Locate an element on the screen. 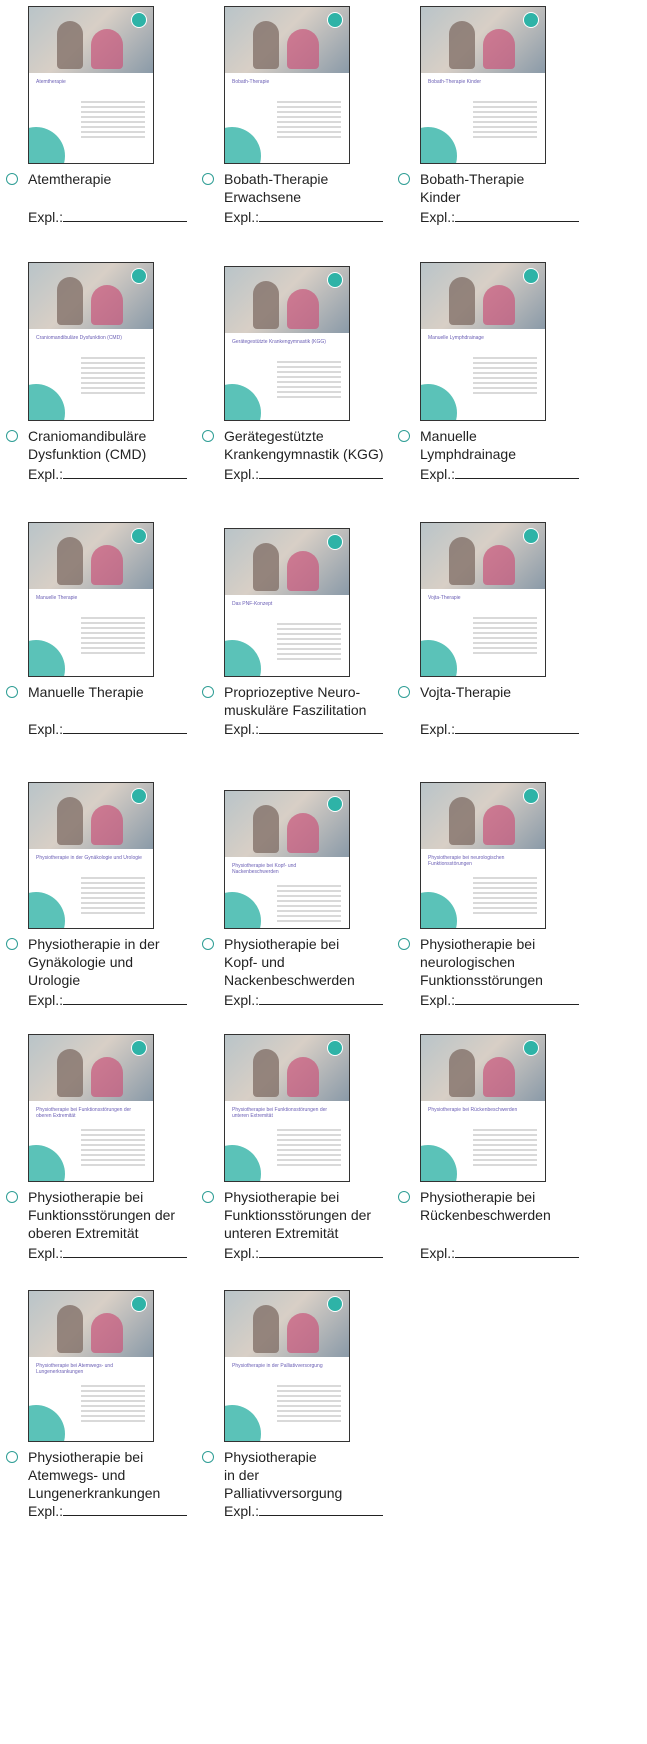 The width and height of the screenshot is (647, 1744). brochure-label: Bobath-Therapie Erwachsene is located at coordinates (276, 188).